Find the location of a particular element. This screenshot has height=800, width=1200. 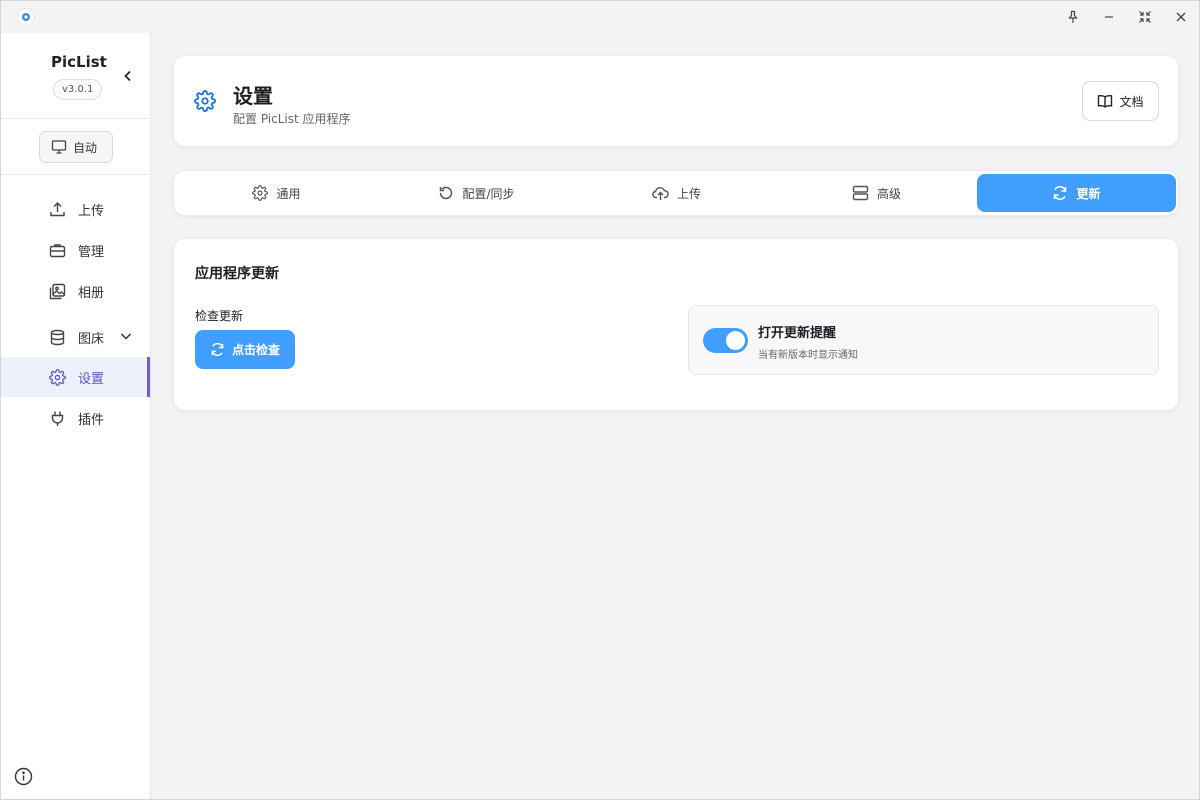

collapse-sidebar-button is located at coordinates (128, 76).